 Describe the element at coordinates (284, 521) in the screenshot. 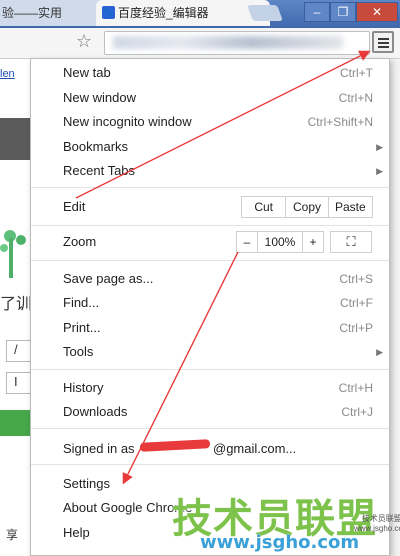

I see `watermark: 技术员联盟 www.jsgho.com 技术员联盟 www.jsgho.com` at that location.